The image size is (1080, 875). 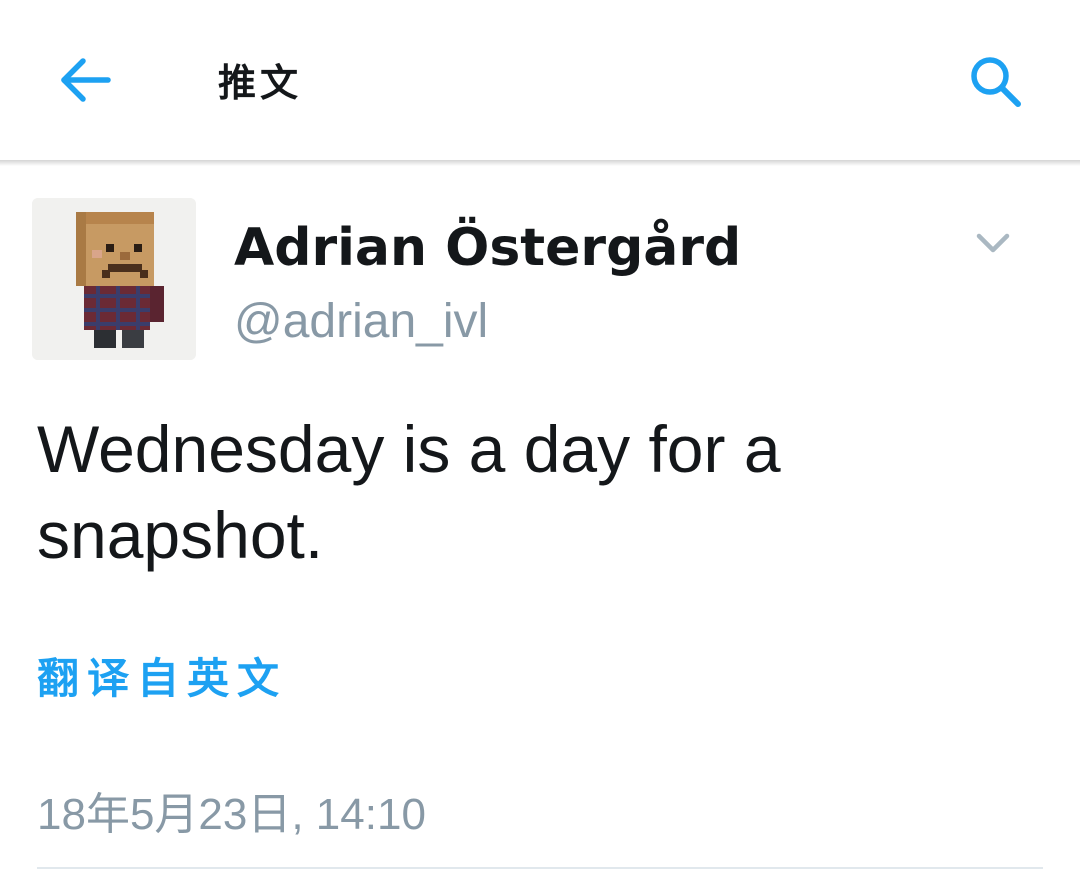 What do you see at coordinates (260, 83) in the screenshot?
I see `page-title: 推文` at bounding box center [260, 83].